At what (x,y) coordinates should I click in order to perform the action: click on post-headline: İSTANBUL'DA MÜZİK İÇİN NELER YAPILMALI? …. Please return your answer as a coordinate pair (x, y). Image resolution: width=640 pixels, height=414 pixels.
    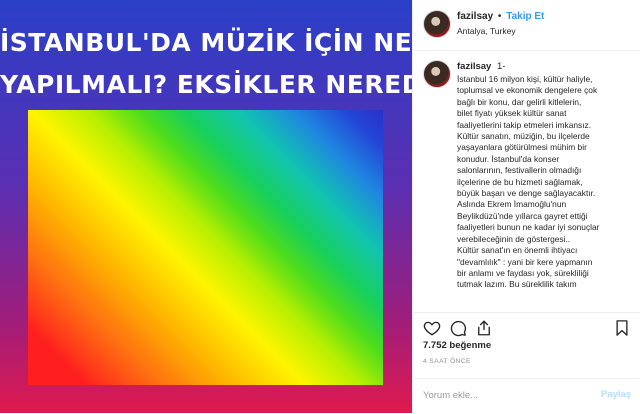
    Looking at the image, I should click on (206, 64).